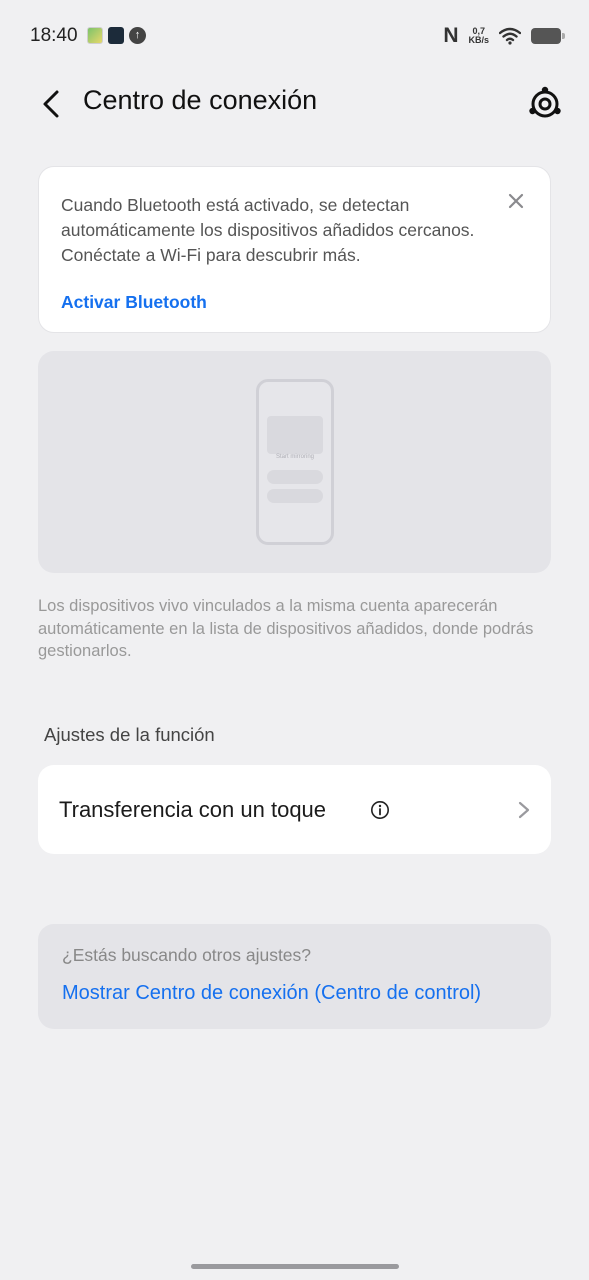 The image size is (589, 1280). I want to click on battery-icon, so click(548, 36).